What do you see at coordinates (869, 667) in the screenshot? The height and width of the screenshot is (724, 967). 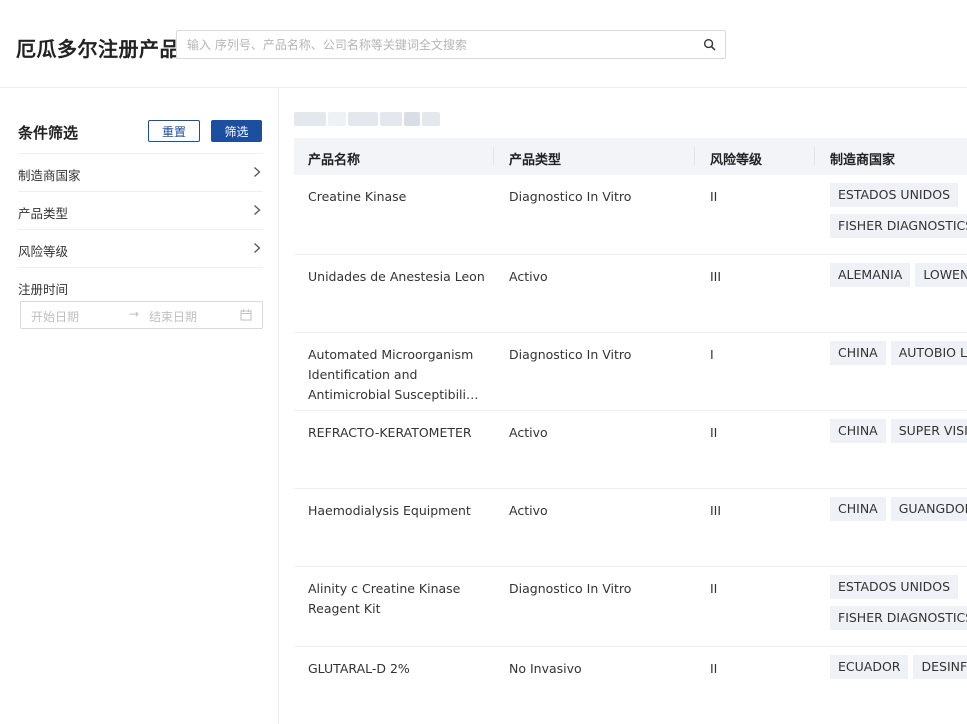 I see `country-tag: ECUADOR` at bounding box center [869, 667].